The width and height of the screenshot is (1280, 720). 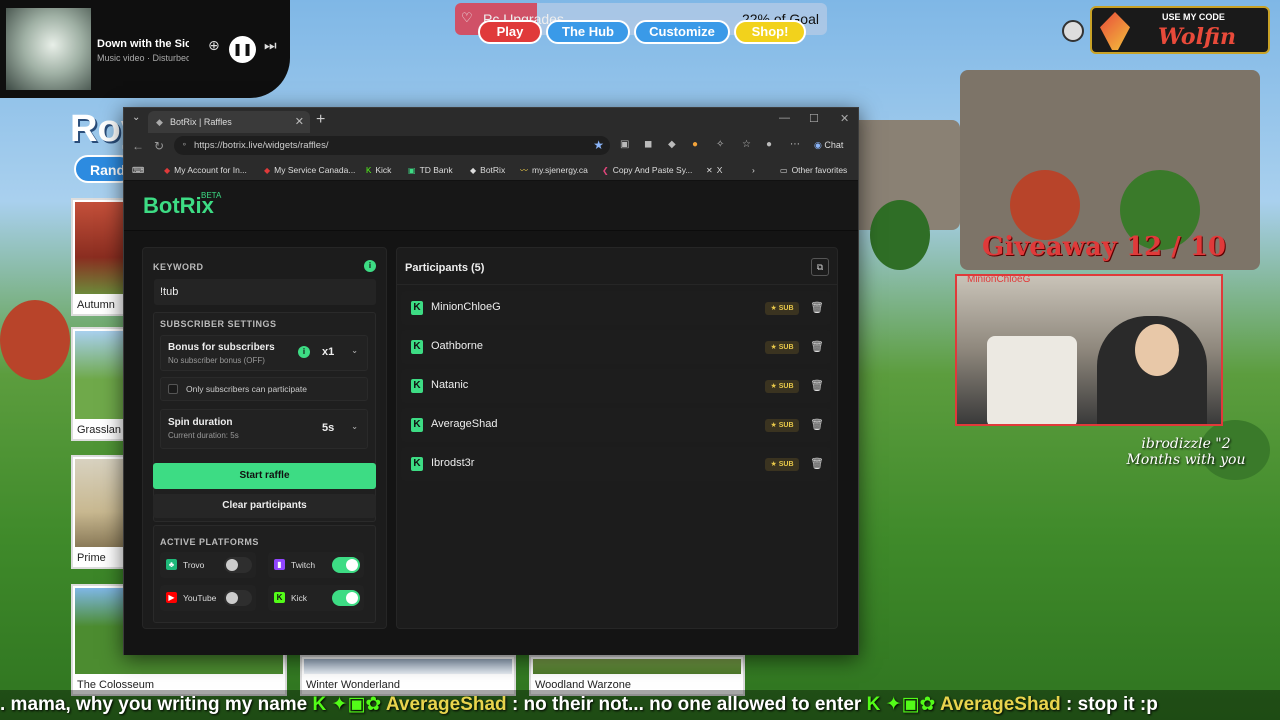 I want to click on sub-badge-label: SUB, so click(x=786, y=347).